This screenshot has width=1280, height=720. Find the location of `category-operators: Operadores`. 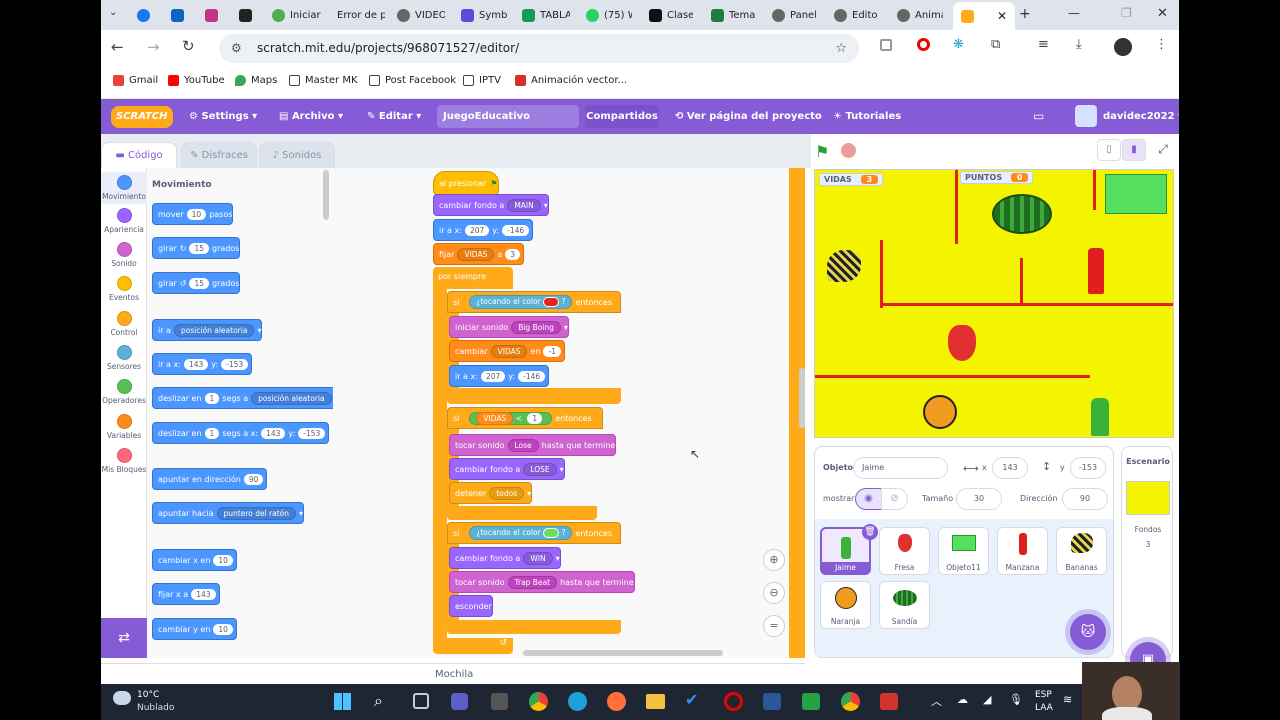

category-operators: Operadores is located at coordinates (124, 392).